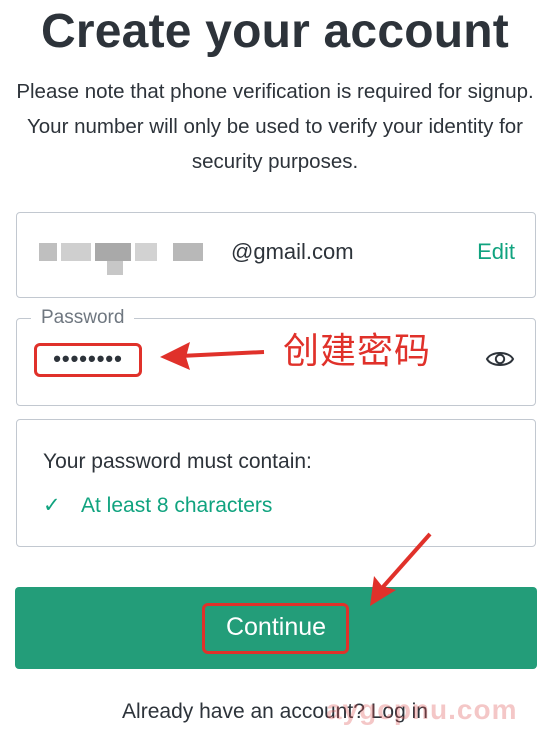 Image resolution: width=550 pixels, height=736 pixels. Describe the element at coordinates (500, 359) in the screenshot. I see `eye-icon` at that location.